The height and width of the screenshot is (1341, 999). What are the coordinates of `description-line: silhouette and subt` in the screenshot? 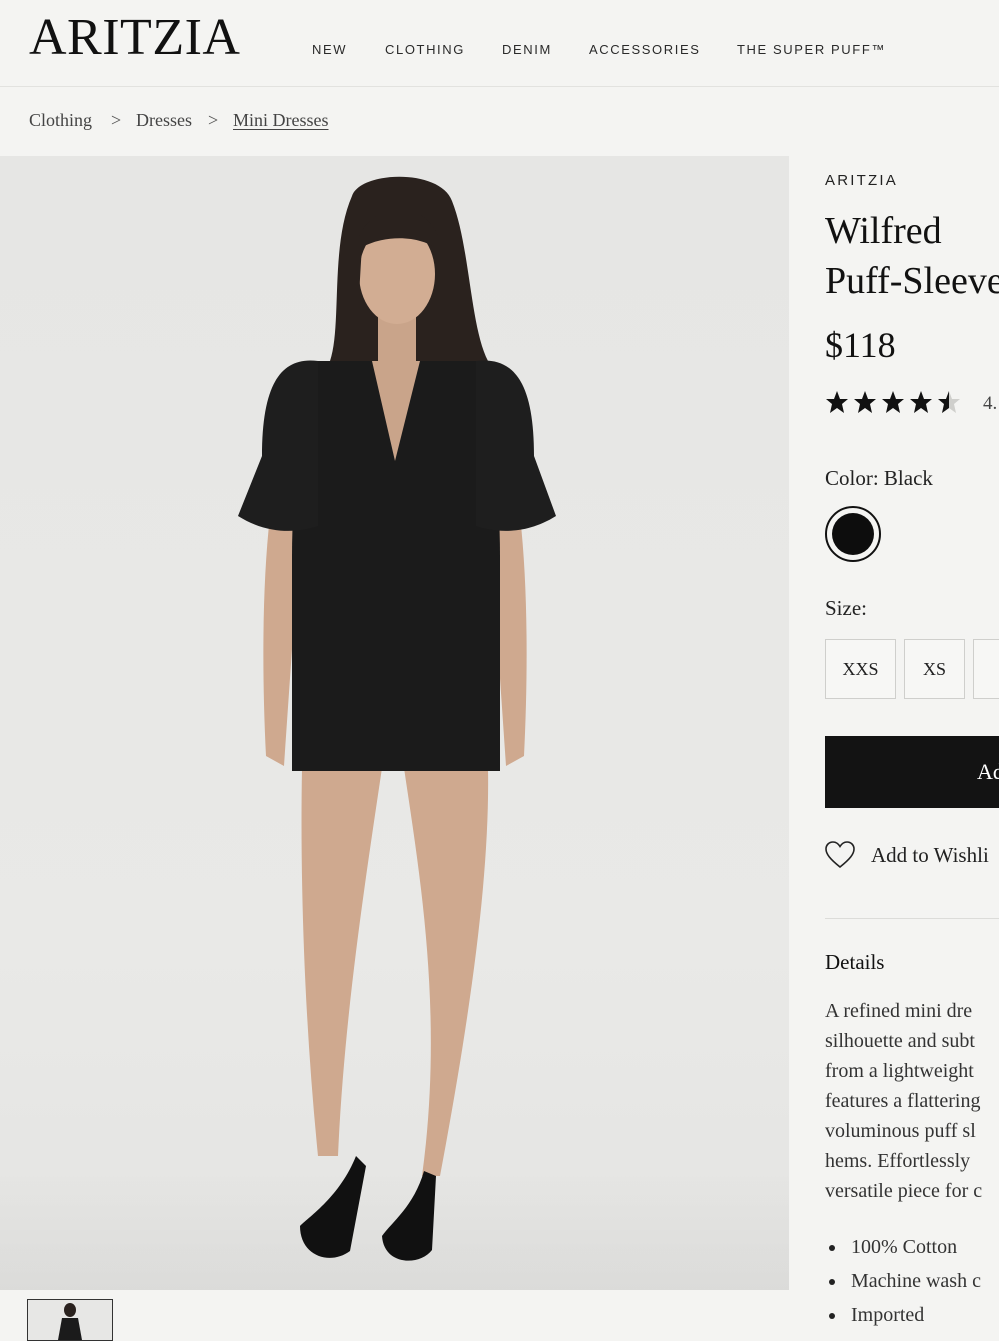 It's located at (900, 1041).